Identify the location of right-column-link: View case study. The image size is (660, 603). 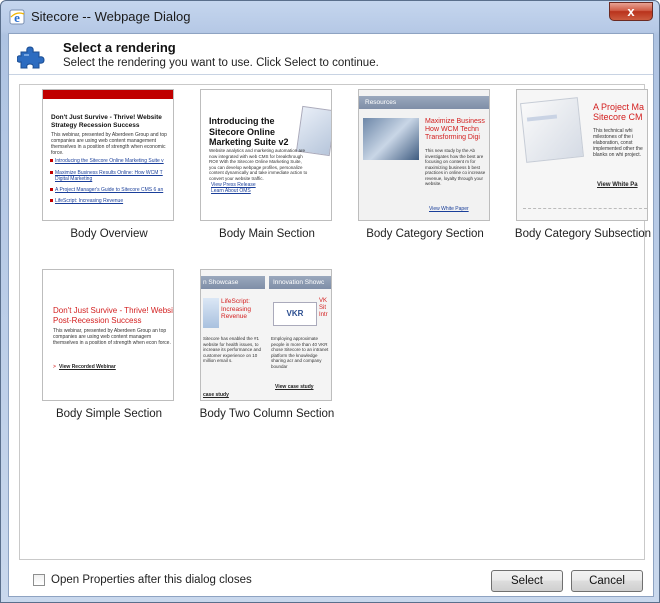
(294, 387).